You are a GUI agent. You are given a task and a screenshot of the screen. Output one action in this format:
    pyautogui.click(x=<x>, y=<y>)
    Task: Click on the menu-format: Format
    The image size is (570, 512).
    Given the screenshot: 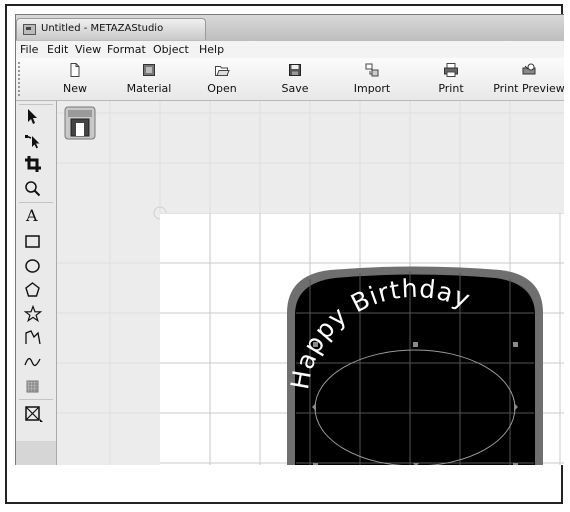 What is the action you would take?
    pyautogui.click(x=126, y=49)
    